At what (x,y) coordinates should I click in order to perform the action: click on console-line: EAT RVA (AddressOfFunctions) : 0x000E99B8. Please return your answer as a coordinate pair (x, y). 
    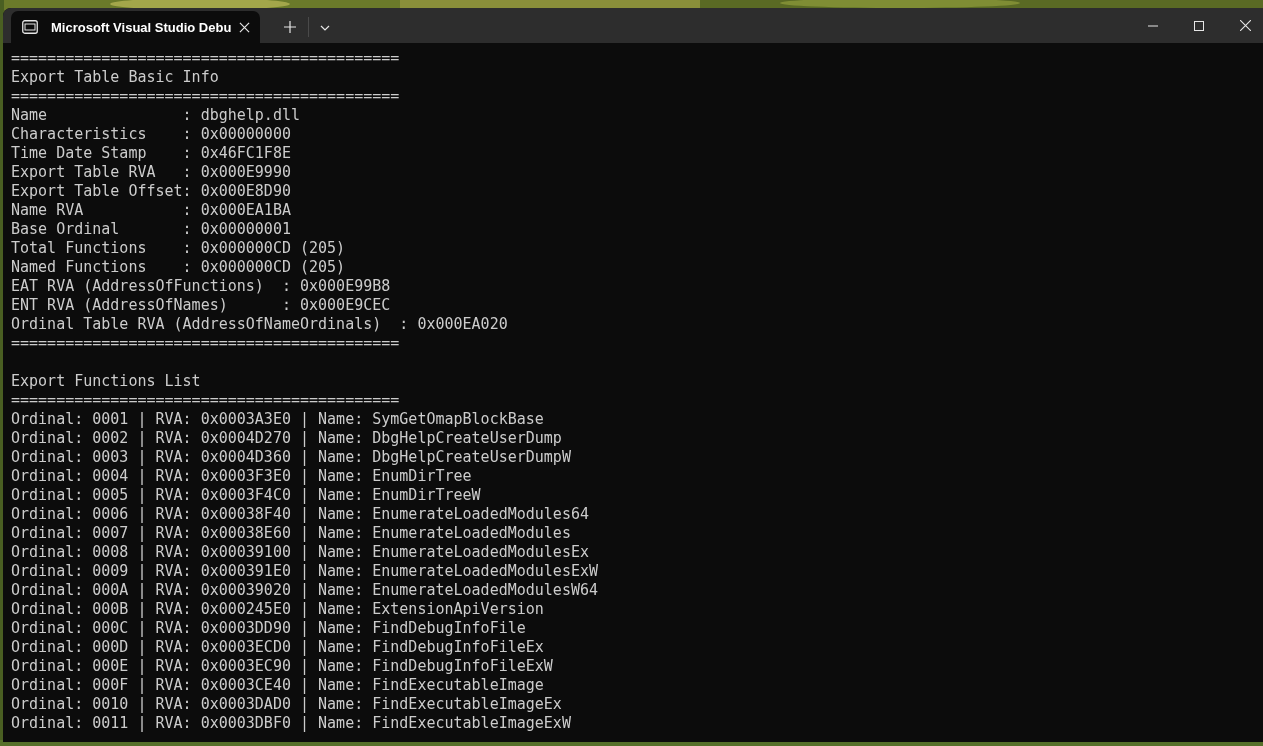
    Looking at the image, I should click on (201, 286).